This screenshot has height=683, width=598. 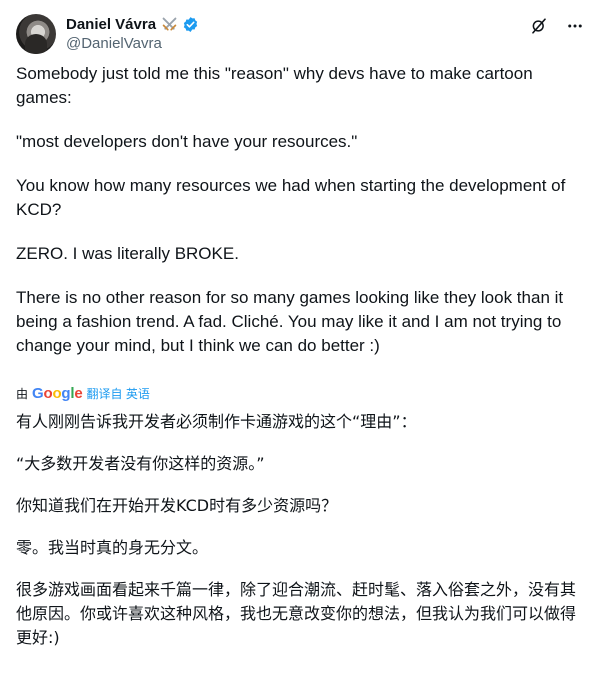 I want to click on author-name: Daniel Vávra, so click(x=111, y=24).